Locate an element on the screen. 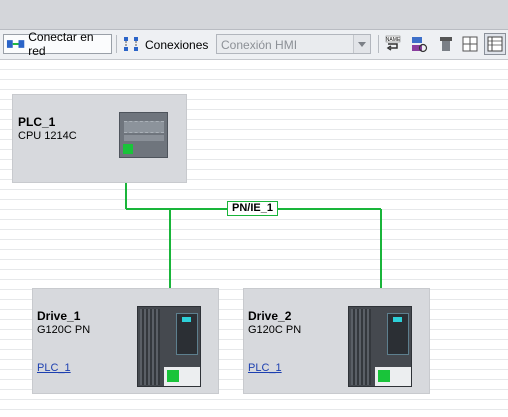  plc-lower-band is located at coordinates (144, 138).